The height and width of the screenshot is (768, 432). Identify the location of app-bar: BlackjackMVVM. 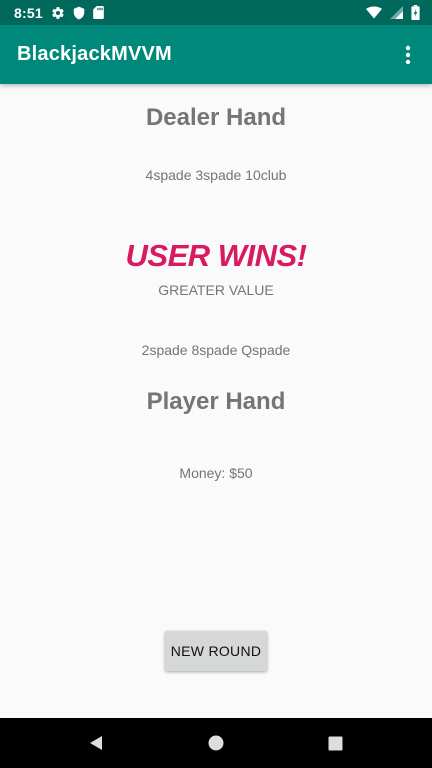
(216, 54).